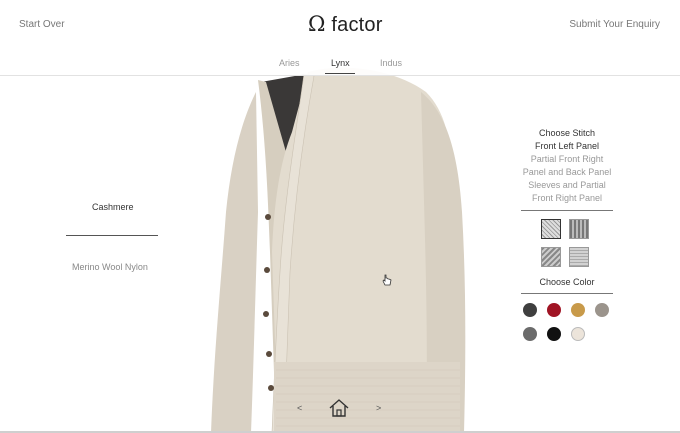  I want to click on header: Start Over Ω factor Submit Your Enquiry, so click(340, 26).